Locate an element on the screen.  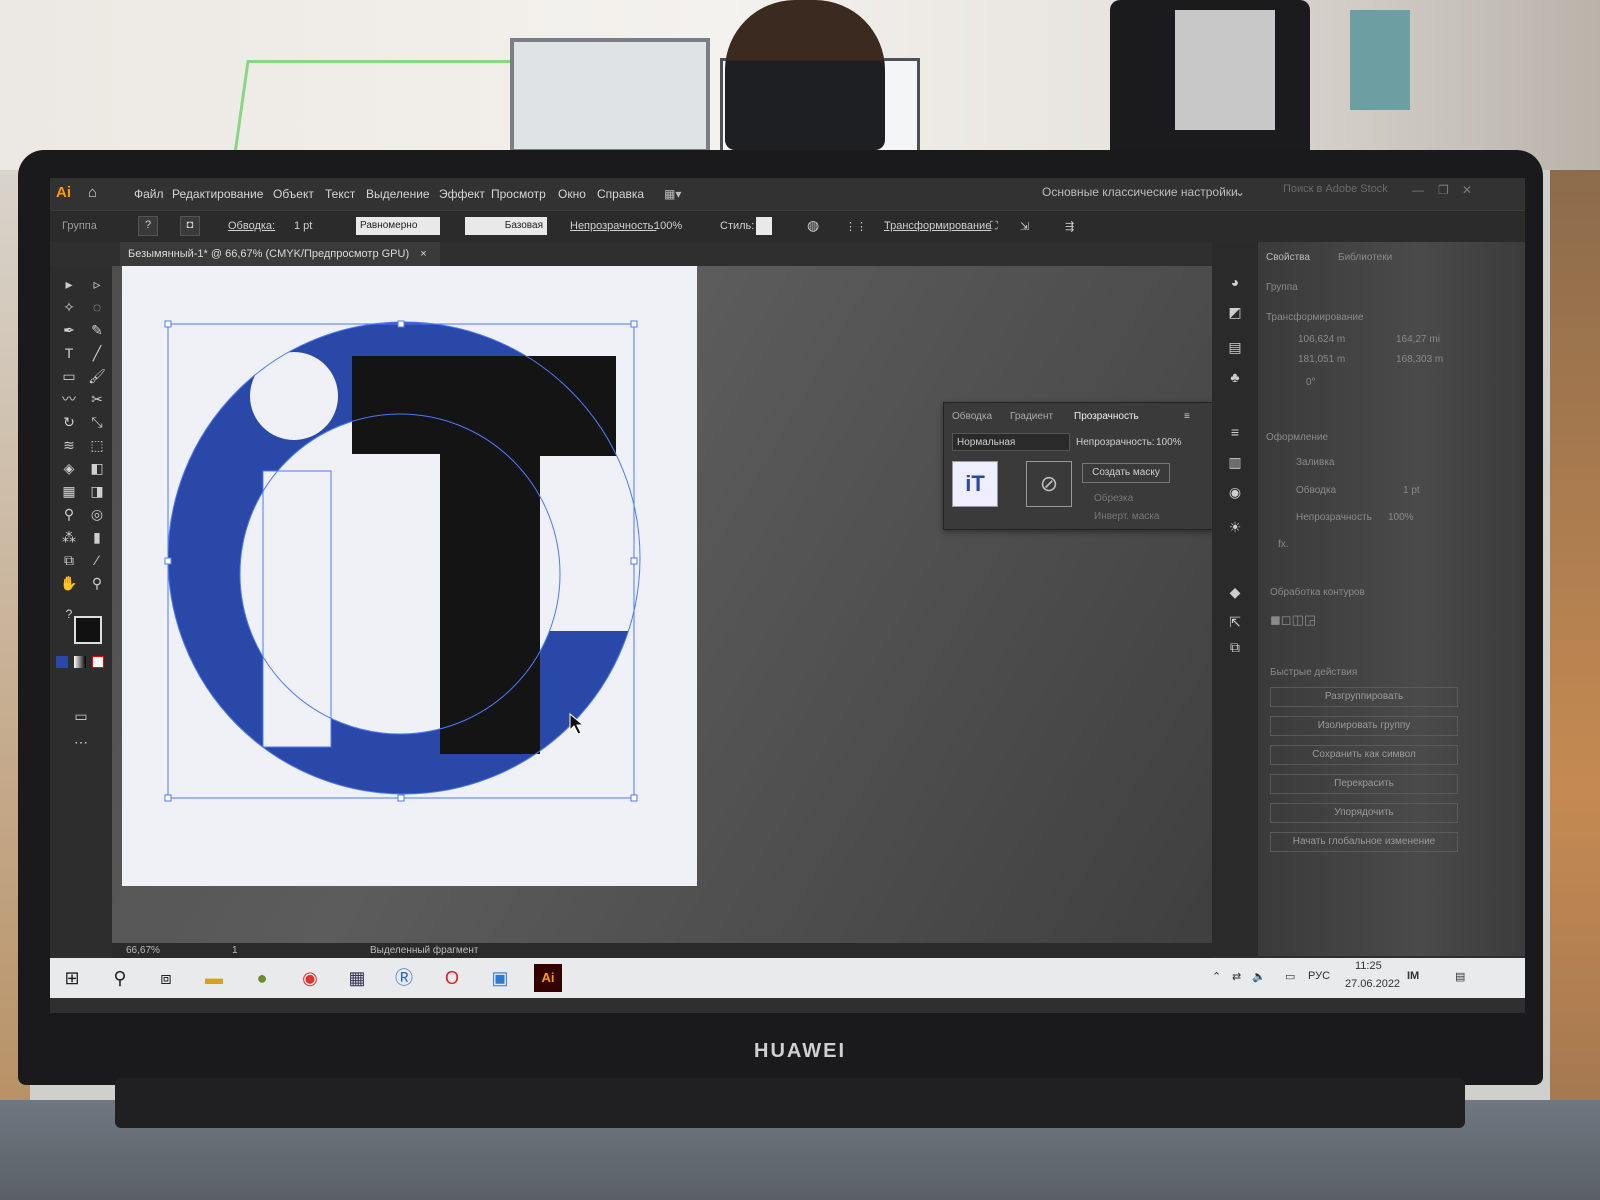
menu-effect: Эффект is located at coordinates (462, 194).